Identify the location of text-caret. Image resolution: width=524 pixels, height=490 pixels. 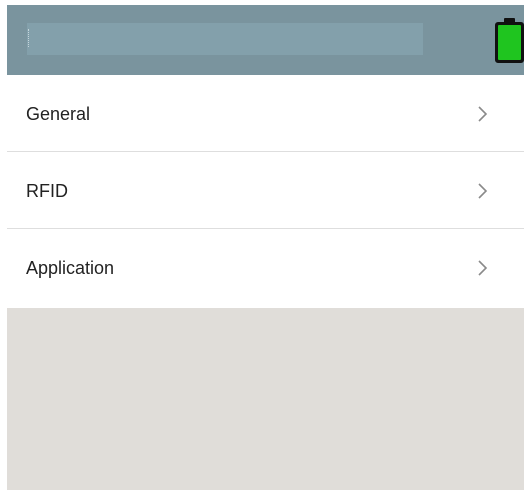
(28, 38).